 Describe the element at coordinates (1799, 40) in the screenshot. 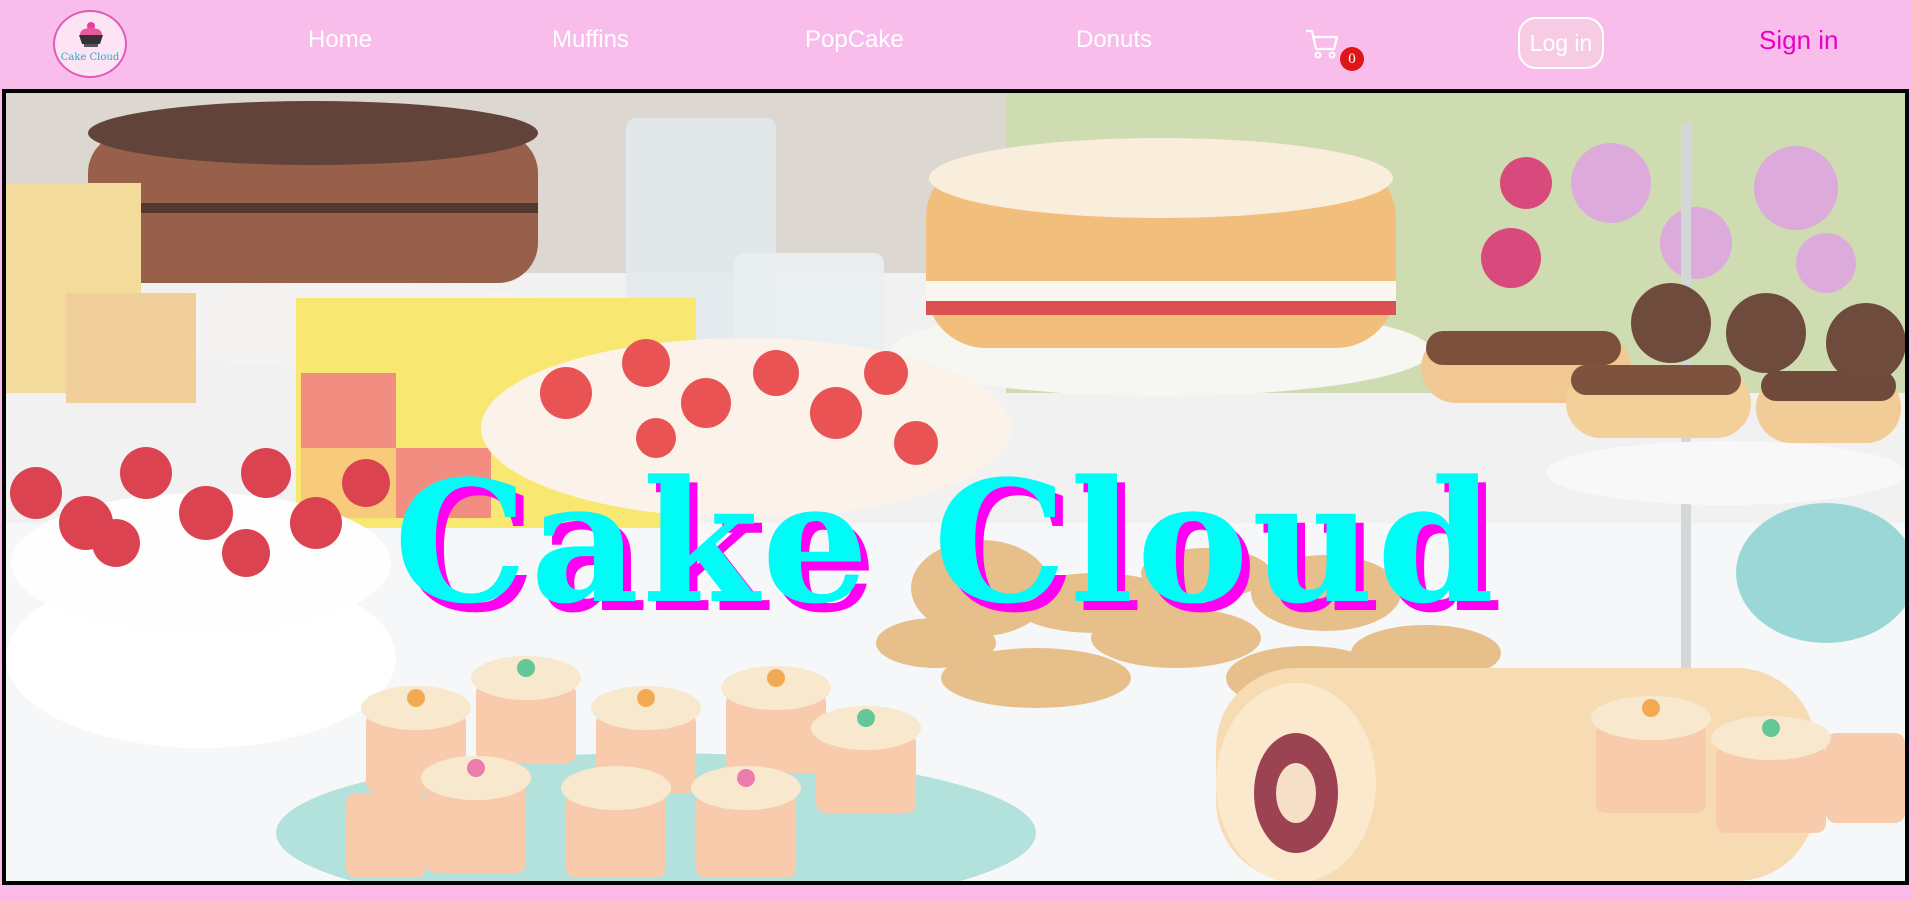

I see `signin-link: Sign in` at that location.